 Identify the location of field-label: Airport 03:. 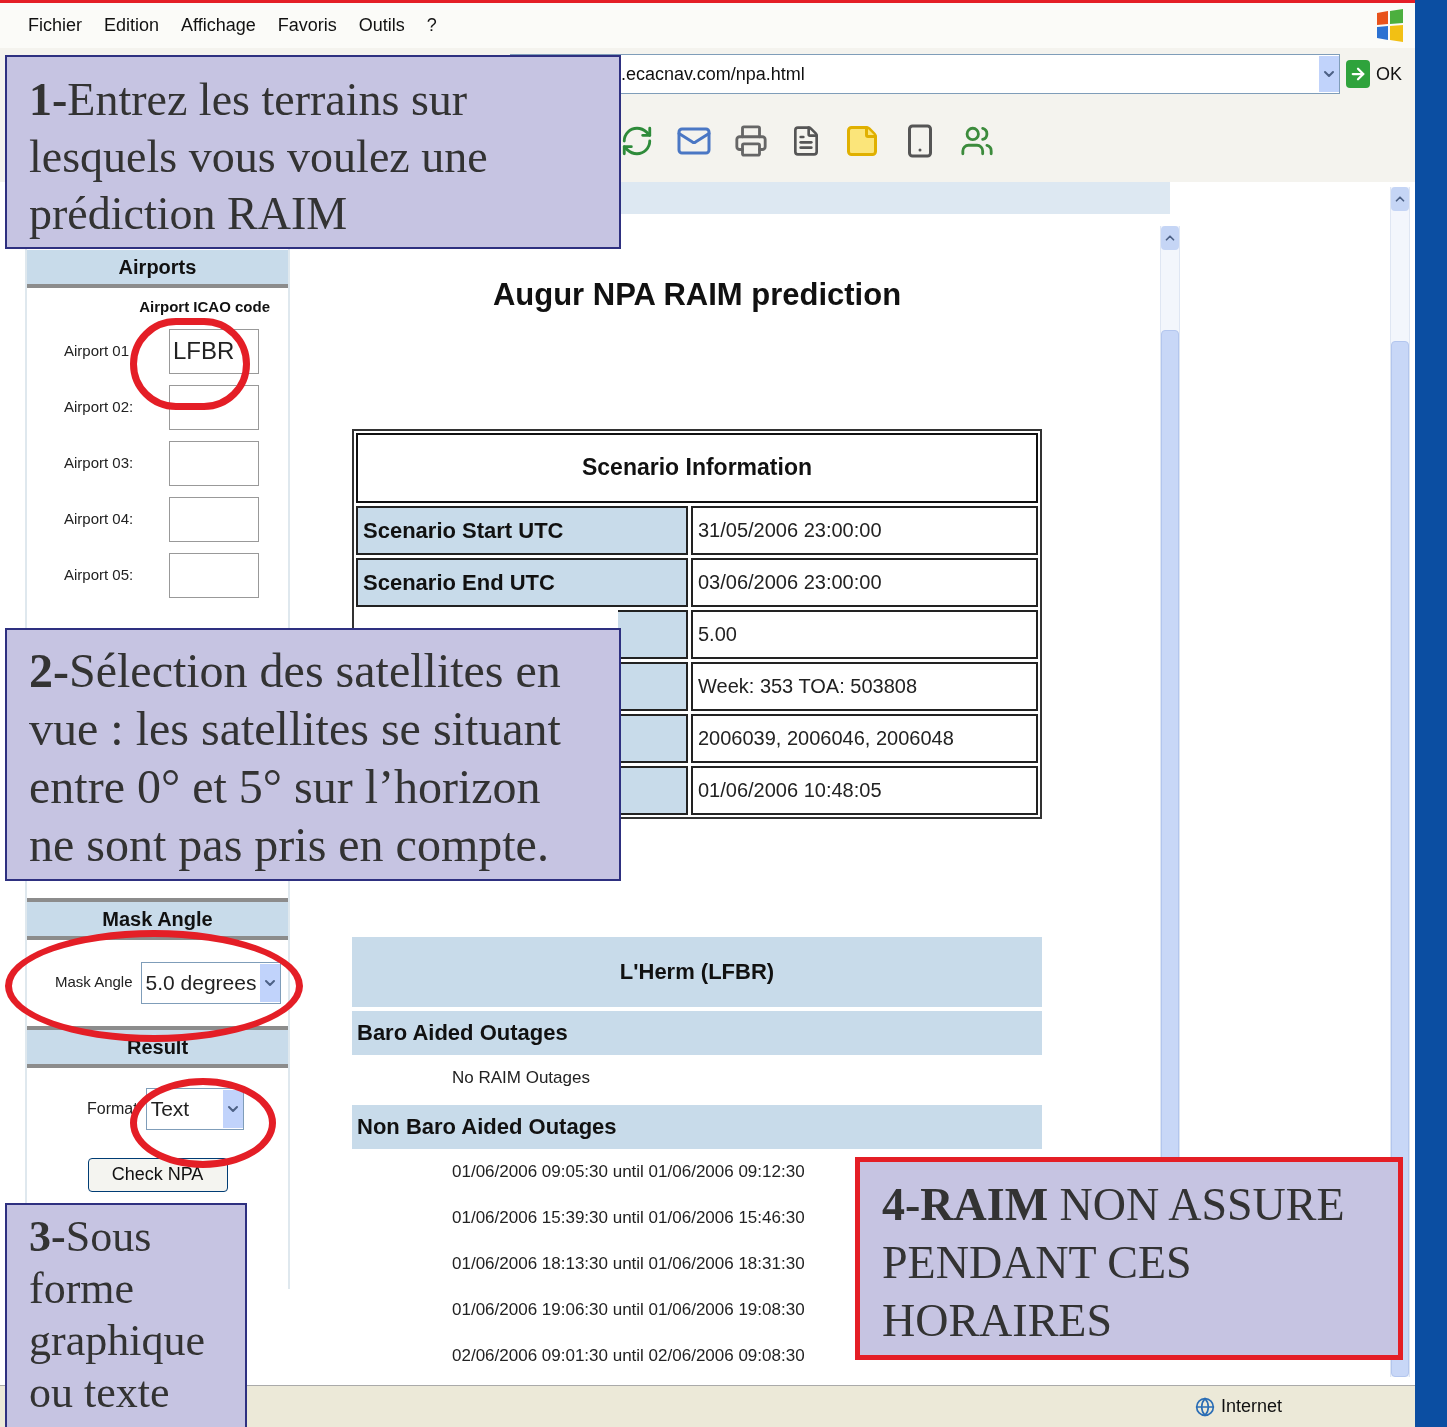
(99, 462).